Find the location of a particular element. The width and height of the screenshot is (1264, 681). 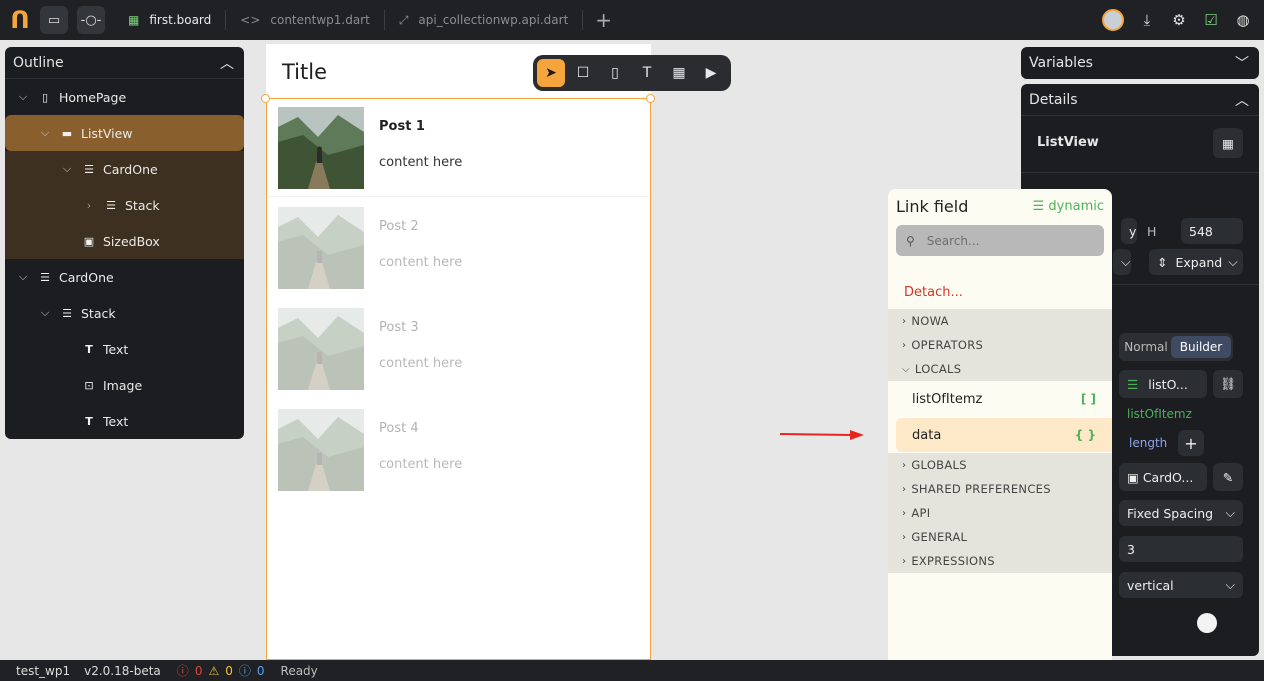

width-mode-fragment: ⌵ is located at coordinates (1122, 262).